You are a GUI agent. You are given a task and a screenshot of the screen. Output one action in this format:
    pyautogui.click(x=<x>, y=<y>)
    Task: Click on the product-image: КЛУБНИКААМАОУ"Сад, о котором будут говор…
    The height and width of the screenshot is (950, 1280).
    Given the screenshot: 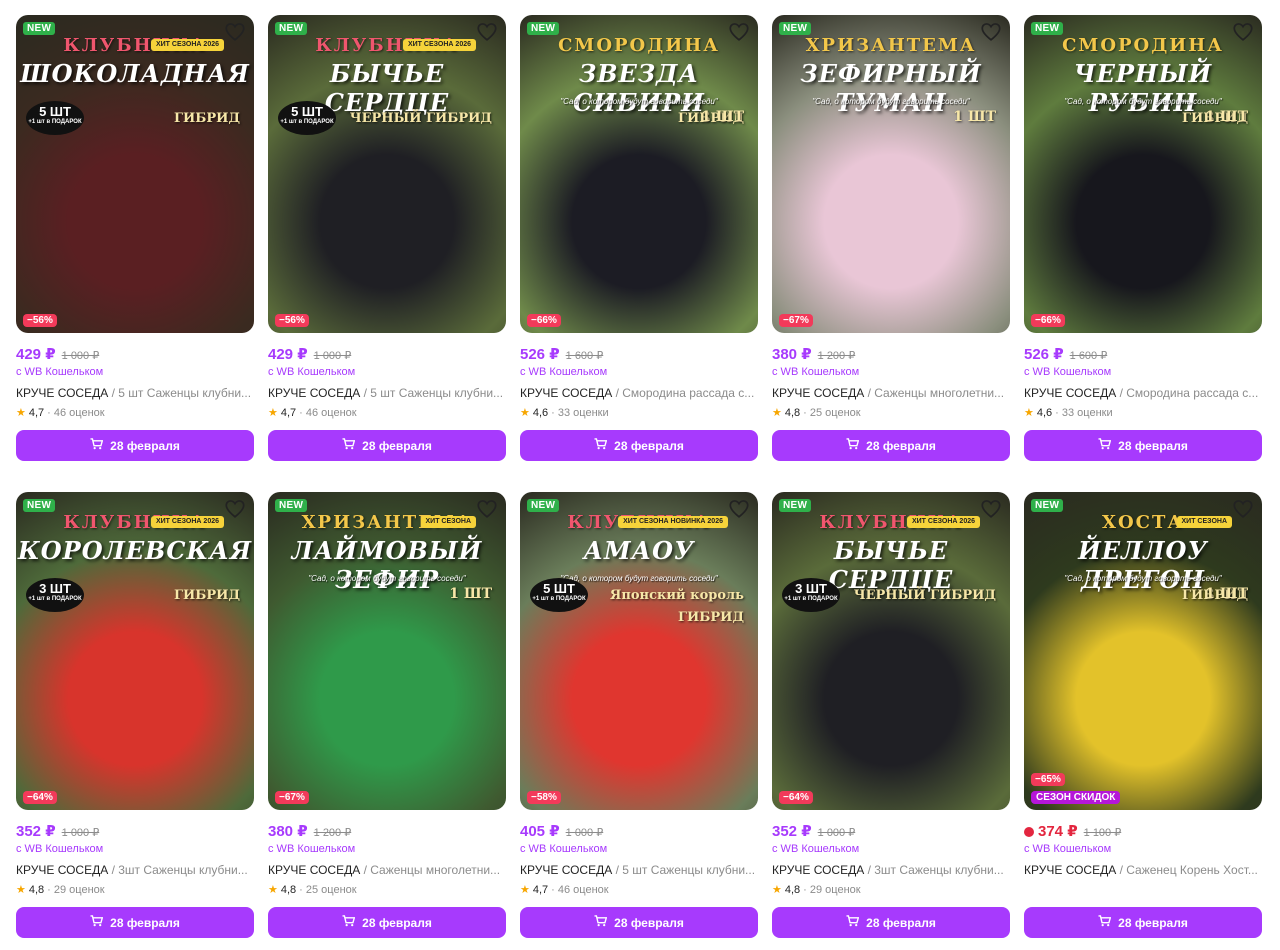 What is the action you would take?
    pyautogui.click(x=639, y=651)
    